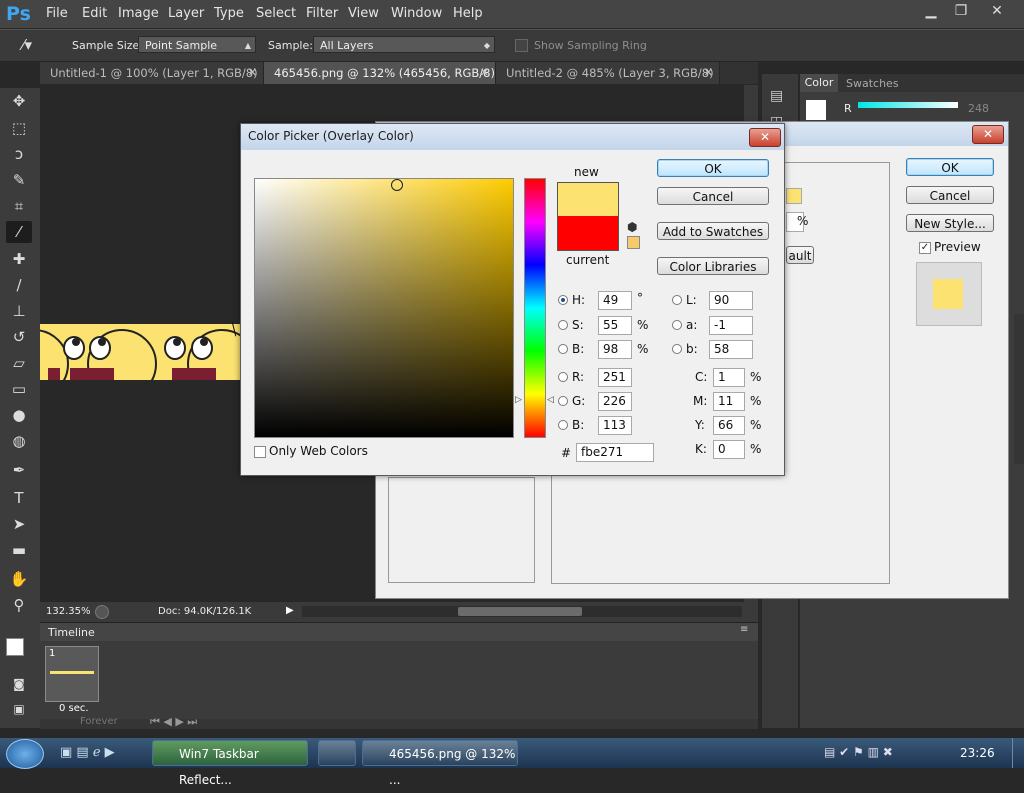 Image resolution: width=1024 pixels, height=793 pixels. What do you see at coordinates (19, 415) in the screenshot?
I see `blur-tool-icon: ●` at bounding box center [19, 415].